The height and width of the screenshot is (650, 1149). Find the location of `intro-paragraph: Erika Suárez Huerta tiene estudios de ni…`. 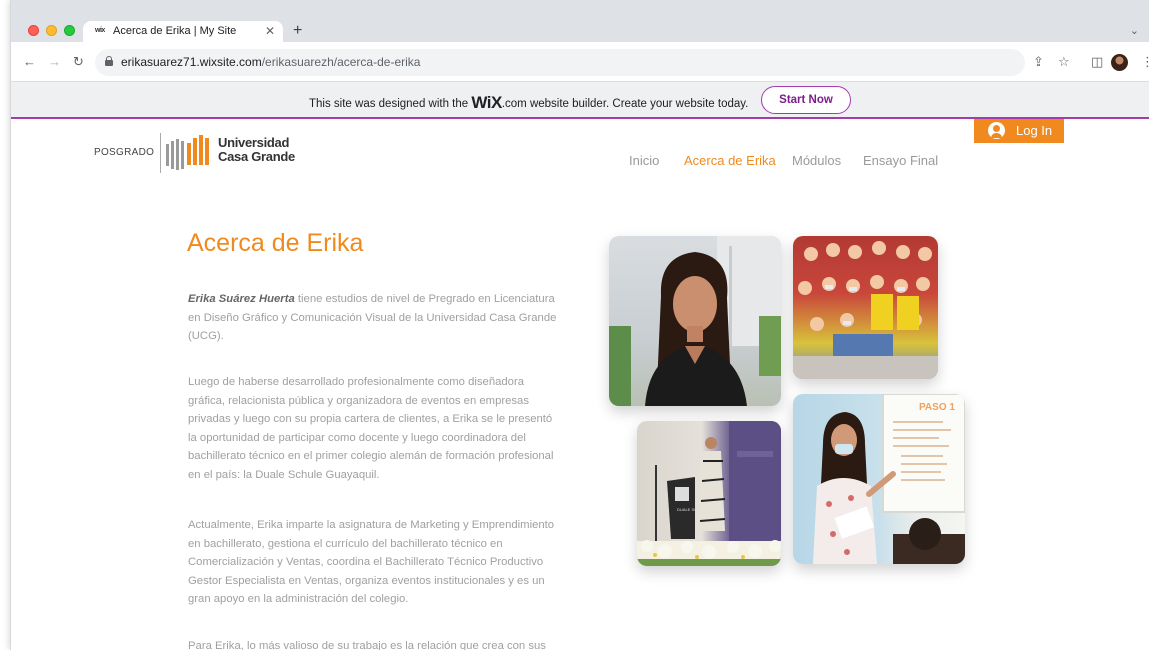

intro-paragraph: Erika Suárez Huerta tiene estudios de ni… is located at coordinates (374, 318).